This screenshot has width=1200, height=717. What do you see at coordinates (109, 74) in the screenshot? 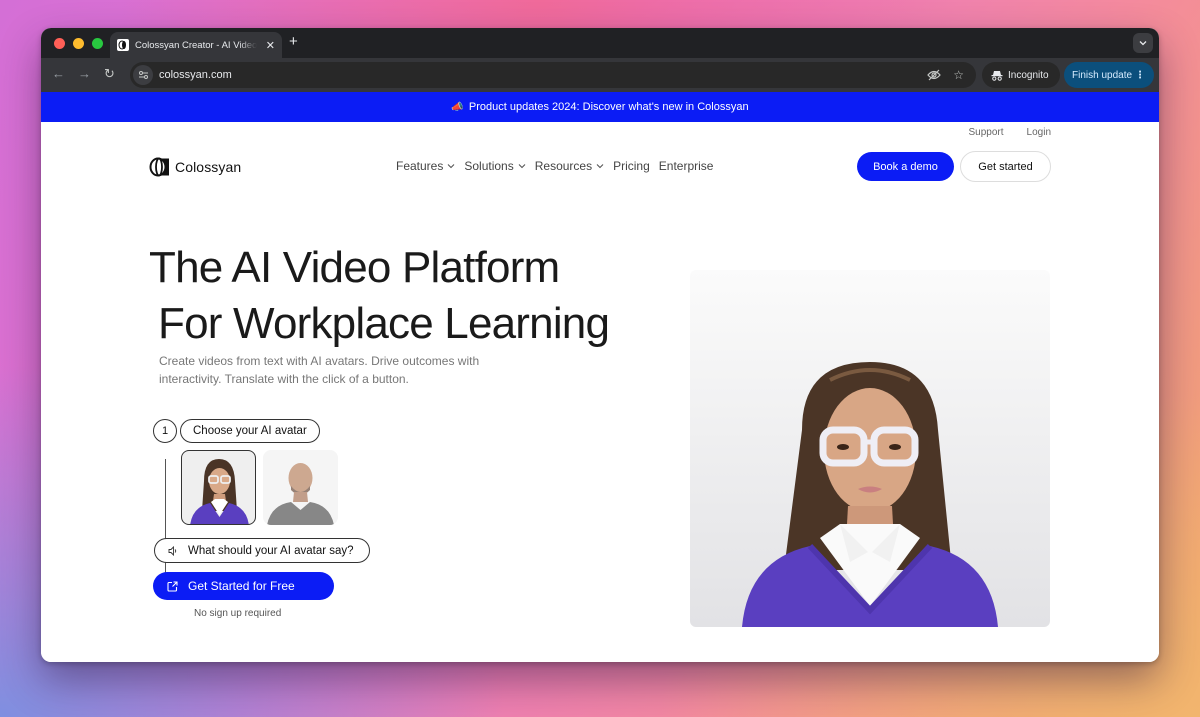
I see `reload-icon: ↻` at bounding box center [109, 74].